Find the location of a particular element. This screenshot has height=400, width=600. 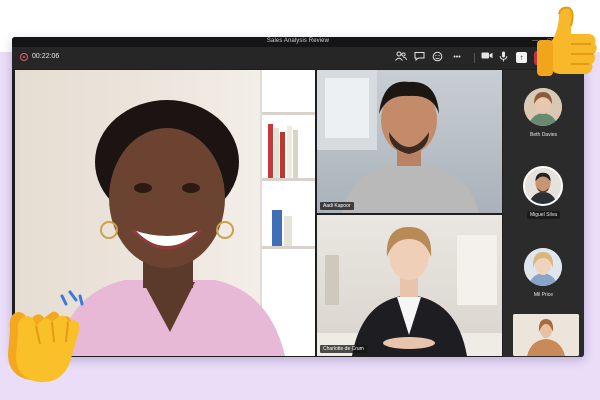

participant-avatar-active is located at coordinates (543, 186).